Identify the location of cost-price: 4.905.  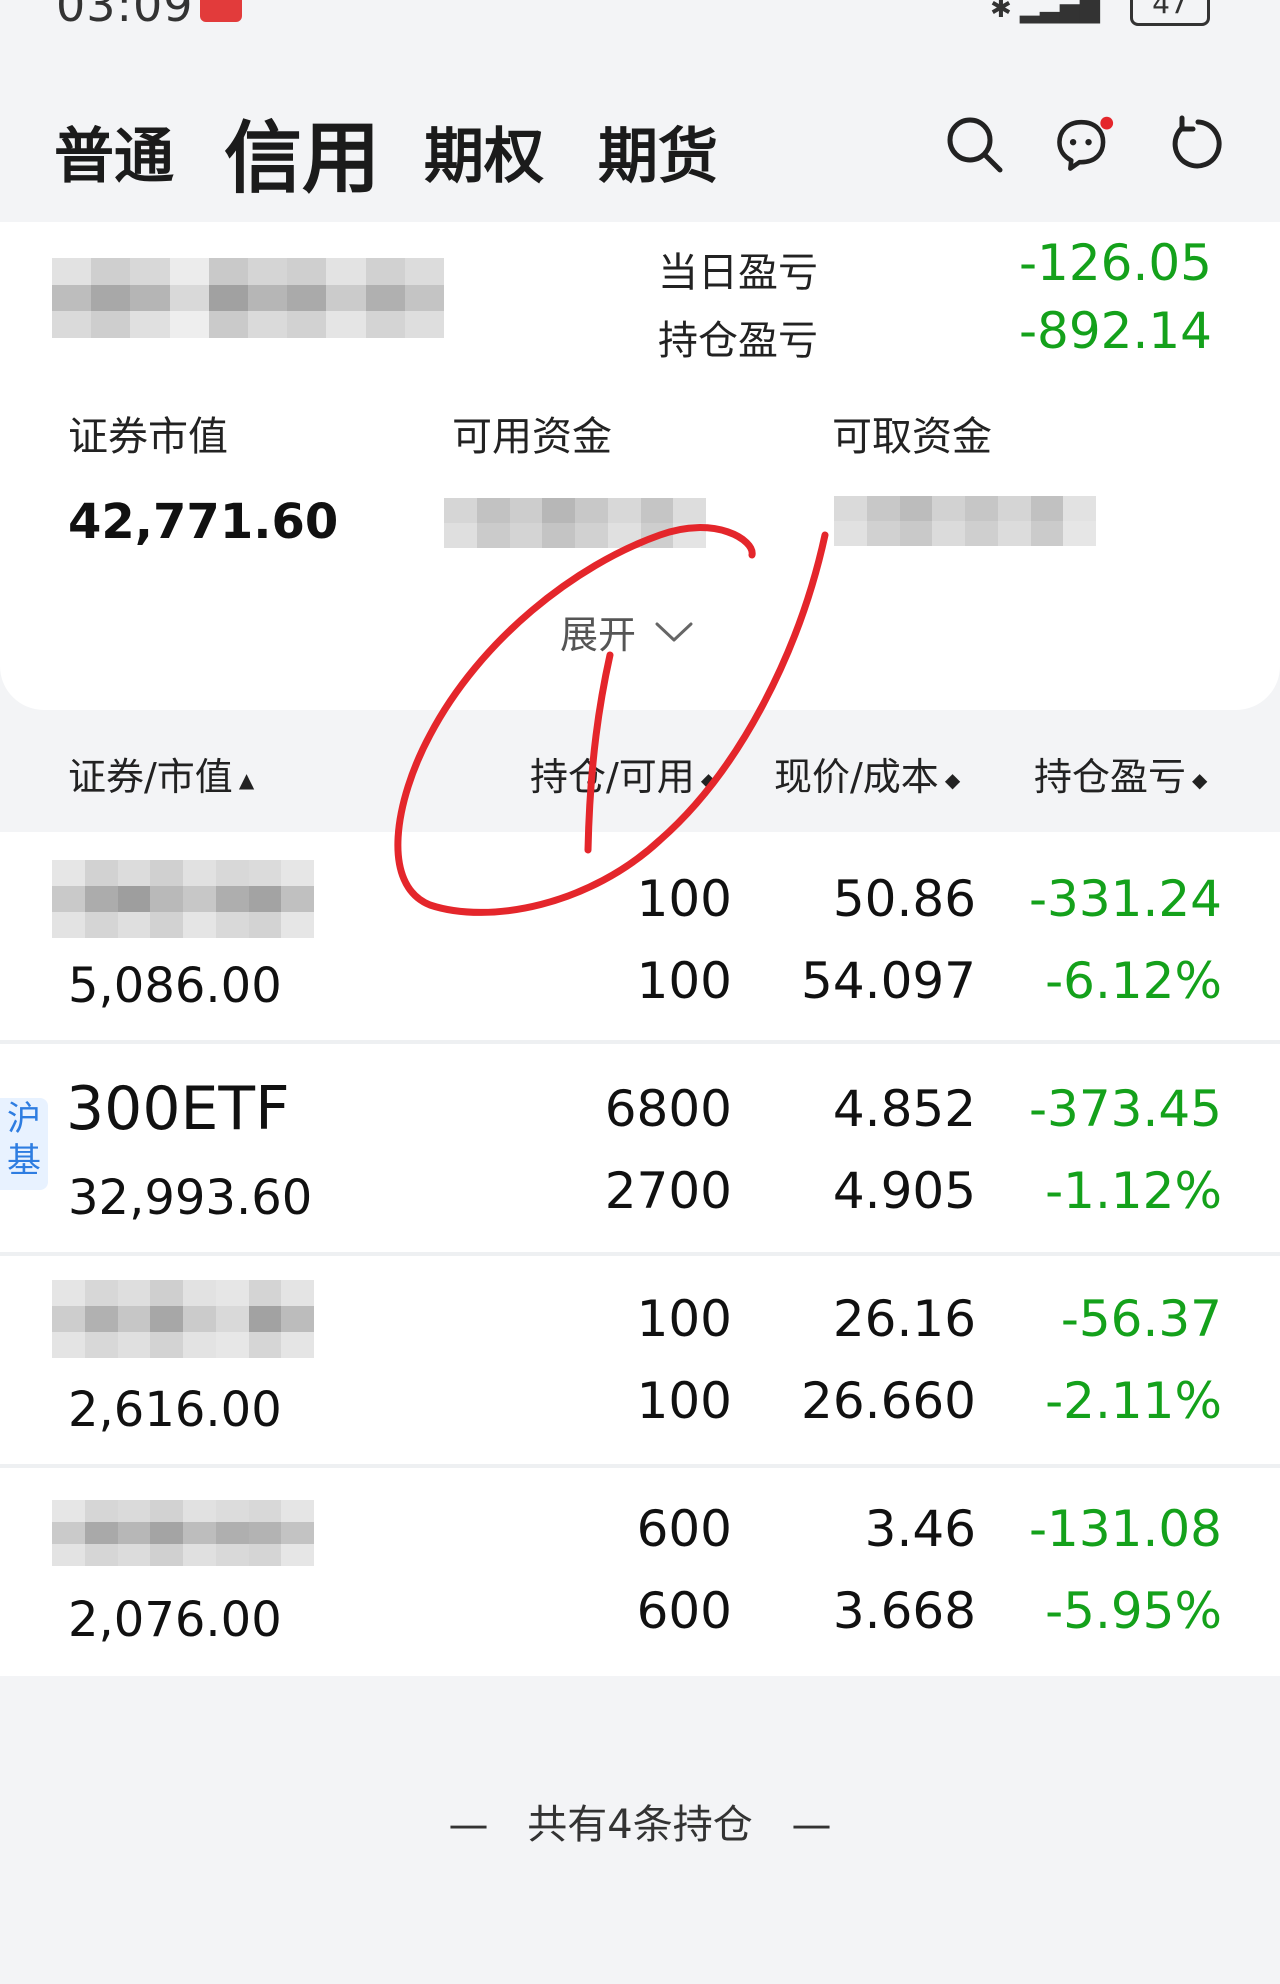
(904, 1191).